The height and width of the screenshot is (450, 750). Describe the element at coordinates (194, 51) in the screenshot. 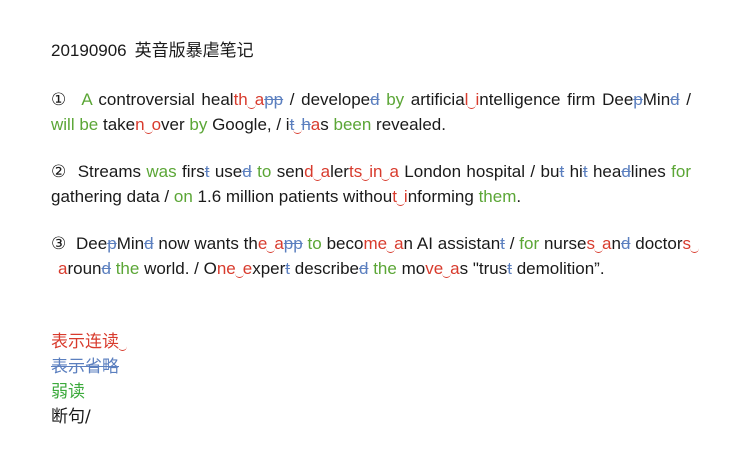

I see `note-subtitle: 英音版暴虐笔记` at that location.